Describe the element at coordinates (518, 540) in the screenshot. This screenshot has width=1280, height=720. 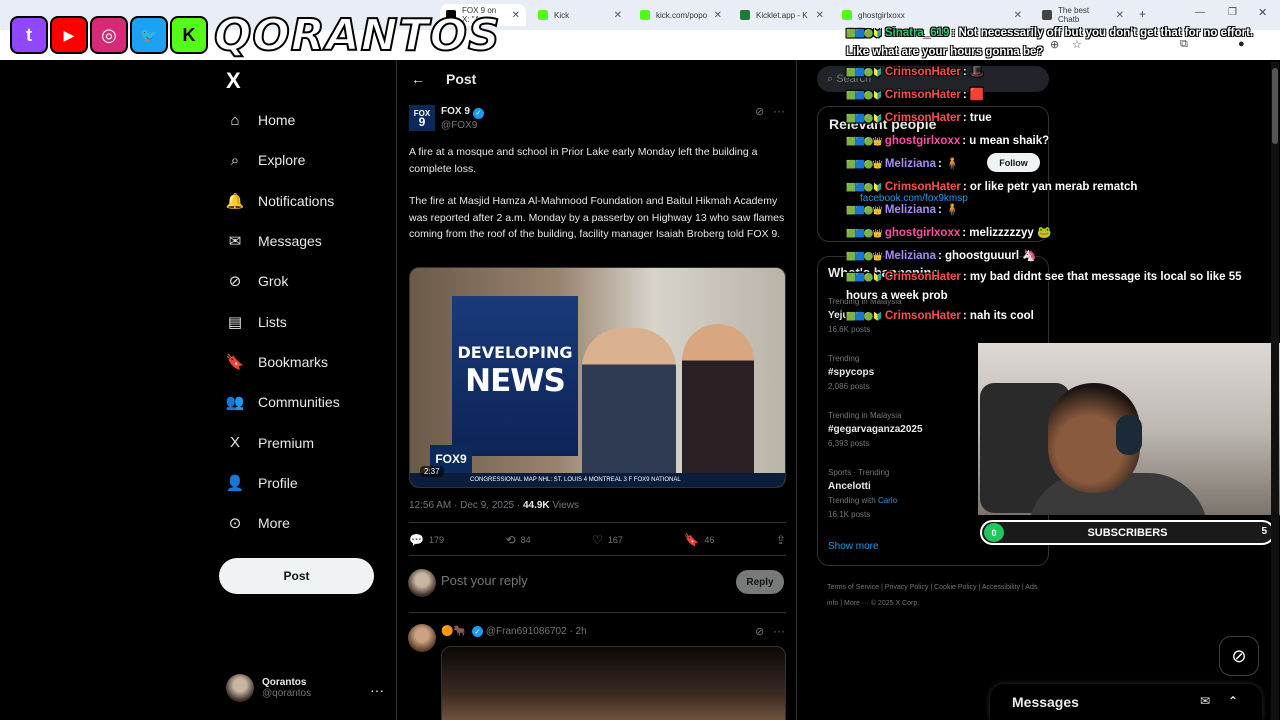
I see `repost-action: ⟲ 84` at that location.